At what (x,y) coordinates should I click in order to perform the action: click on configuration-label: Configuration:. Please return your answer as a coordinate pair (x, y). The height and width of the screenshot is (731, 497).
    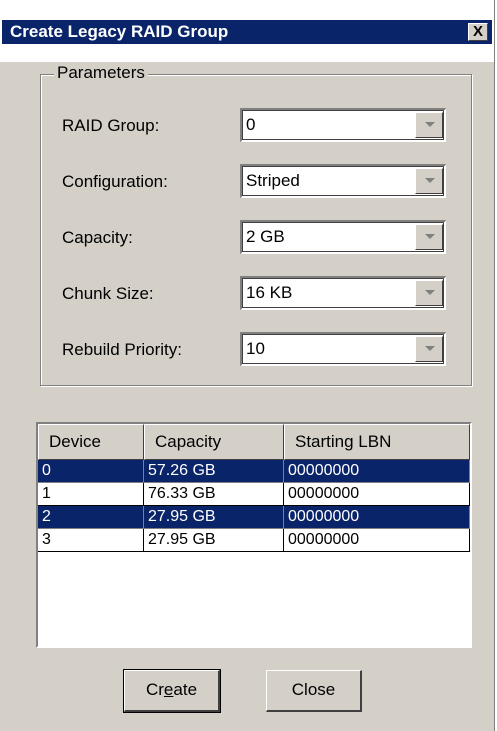
    Looking at the image, I should click on (115, 181).